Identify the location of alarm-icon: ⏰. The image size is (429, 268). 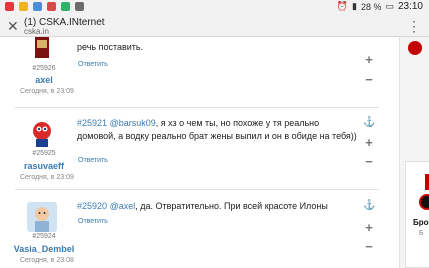
(342, 6).